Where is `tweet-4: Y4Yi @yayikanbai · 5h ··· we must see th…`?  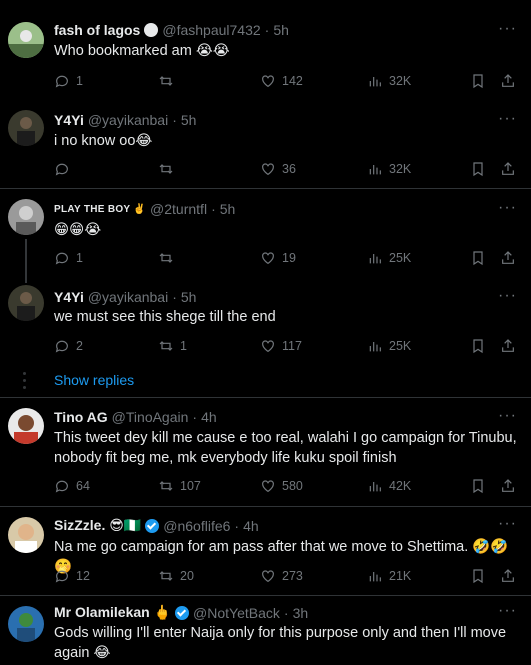
tweet-4: Y4Yi @yayikanbai · 5h ··· we must see th… is located at coordinates (265, 322).